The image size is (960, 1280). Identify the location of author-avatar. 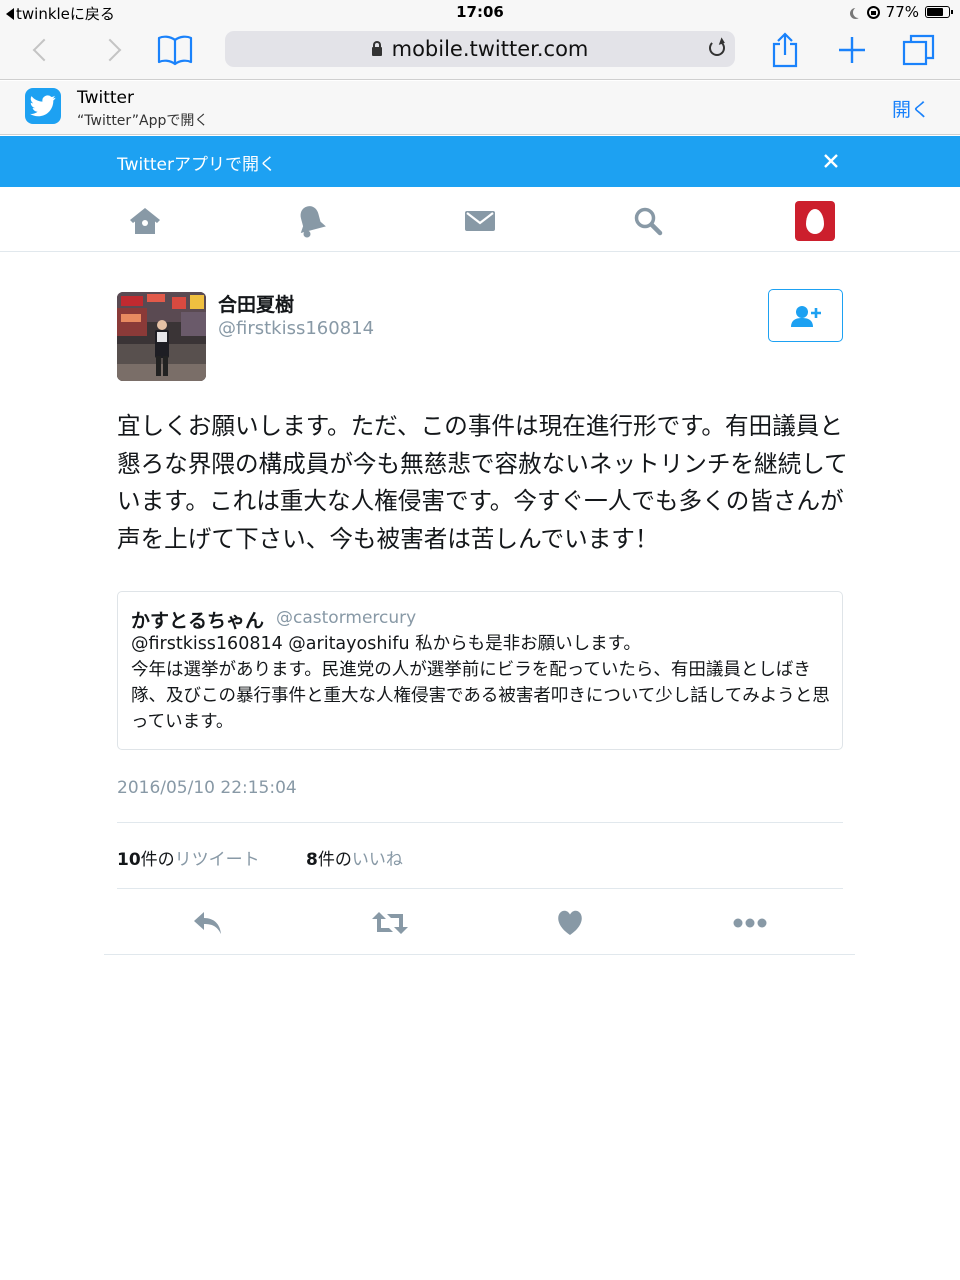
(161, 336).